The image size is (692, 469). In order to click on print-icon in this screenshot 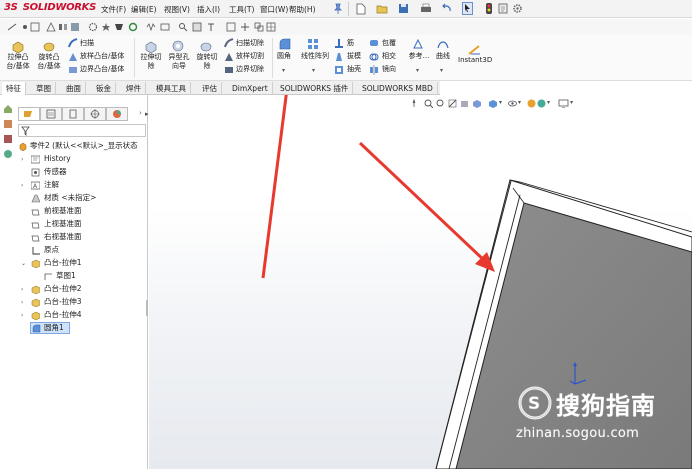, I will do `click(426, 8)`.